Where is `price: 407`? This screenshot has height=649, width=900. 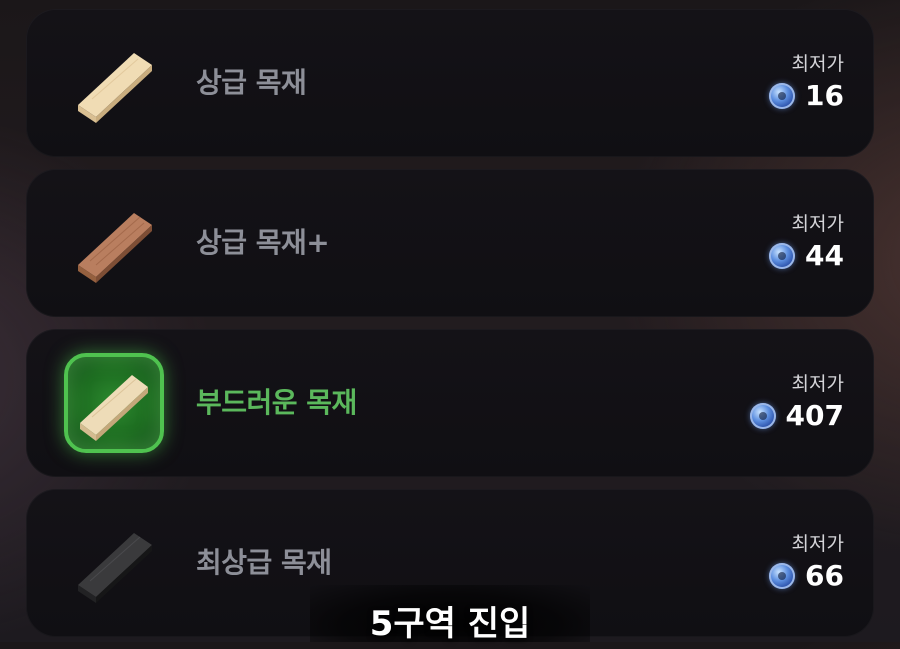 price: 407 is located at coordinates (796, 415).